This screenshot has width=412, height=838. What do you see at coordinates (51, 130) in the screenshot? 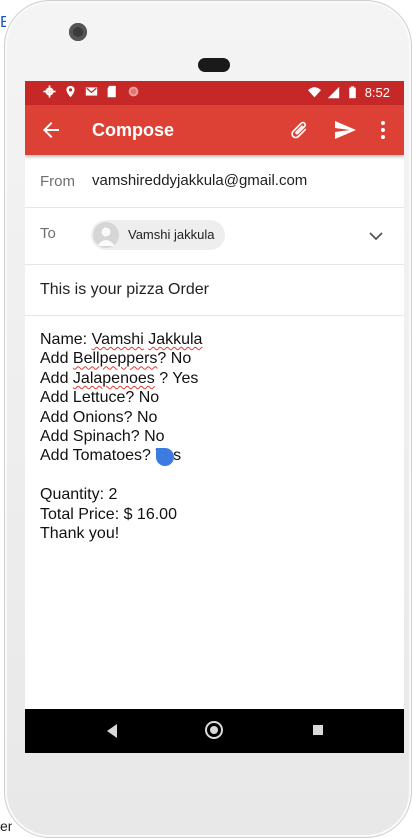
I see `back-arrow-icon` at bounding box center [51, 130].